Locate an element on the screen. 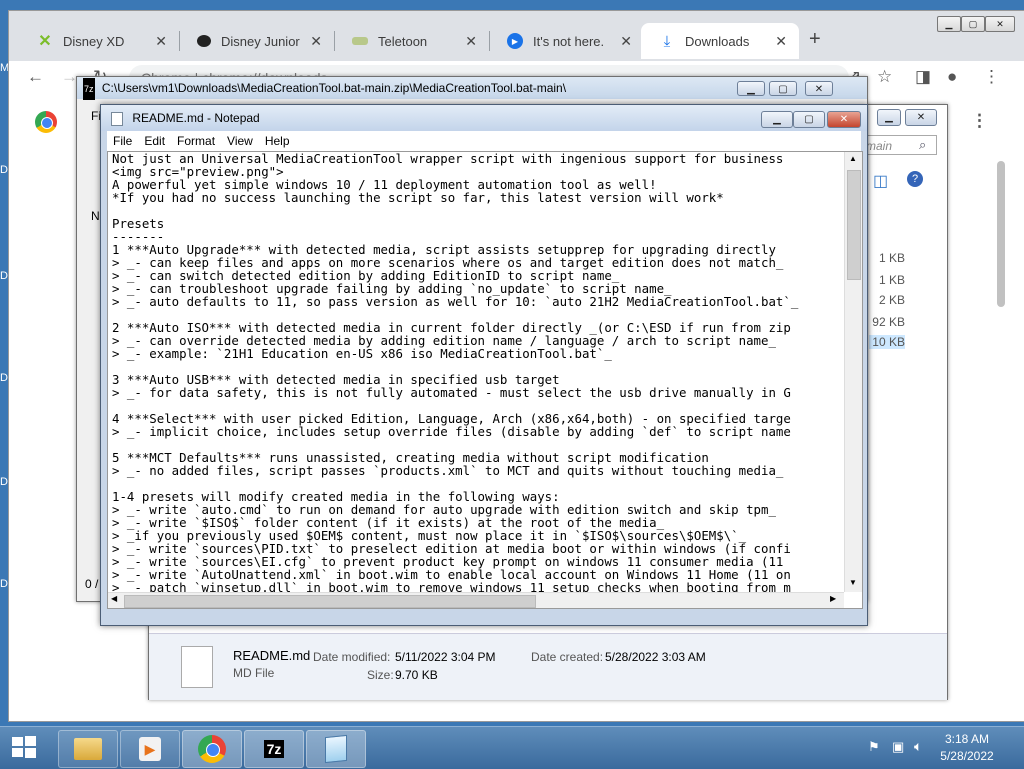  chrome-menu-icon: ⋮ is located at coordinates (991, 77).